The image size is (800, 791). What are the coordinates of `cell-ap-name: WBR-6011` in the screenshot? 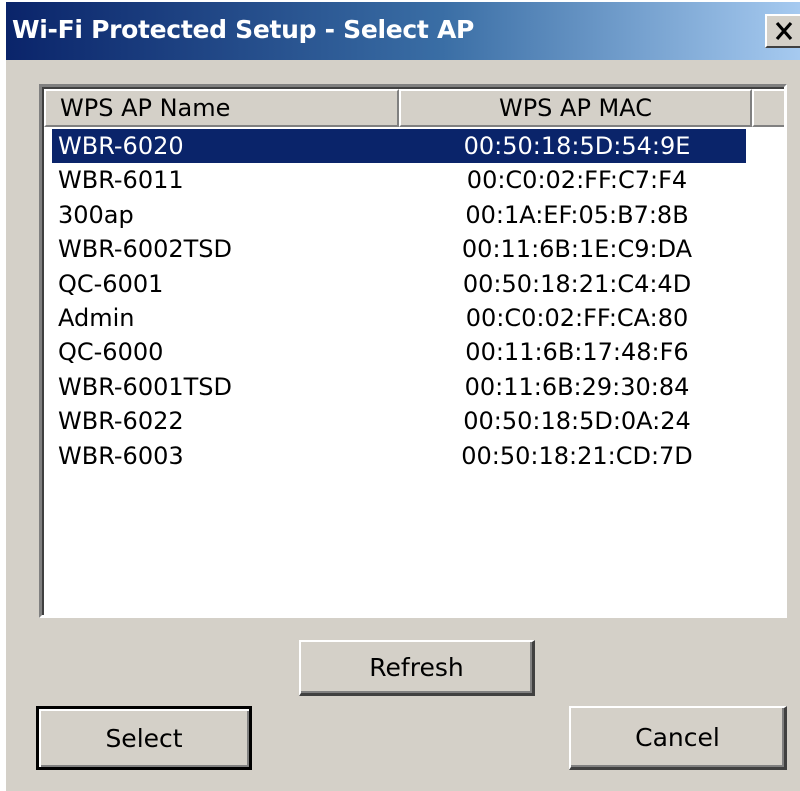 It's located at (121, 180).